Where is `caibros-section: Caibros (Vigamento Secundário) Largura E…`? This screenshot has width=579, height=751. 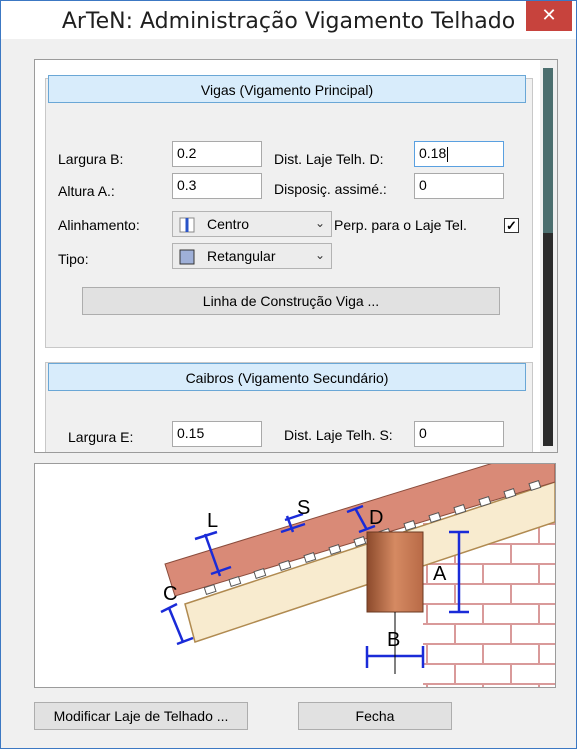
caibros-section: Caibros (Vigamento Secundário) Largura E… is located at coordinates (289, 407).